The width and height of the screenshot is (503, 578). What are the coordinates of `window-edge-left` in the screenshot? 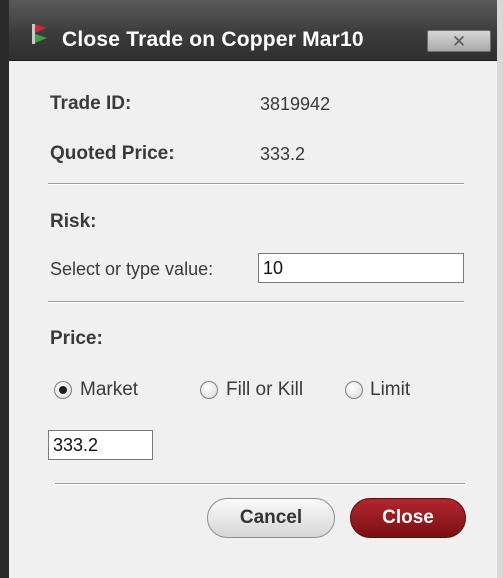 It's located at (4, 289).